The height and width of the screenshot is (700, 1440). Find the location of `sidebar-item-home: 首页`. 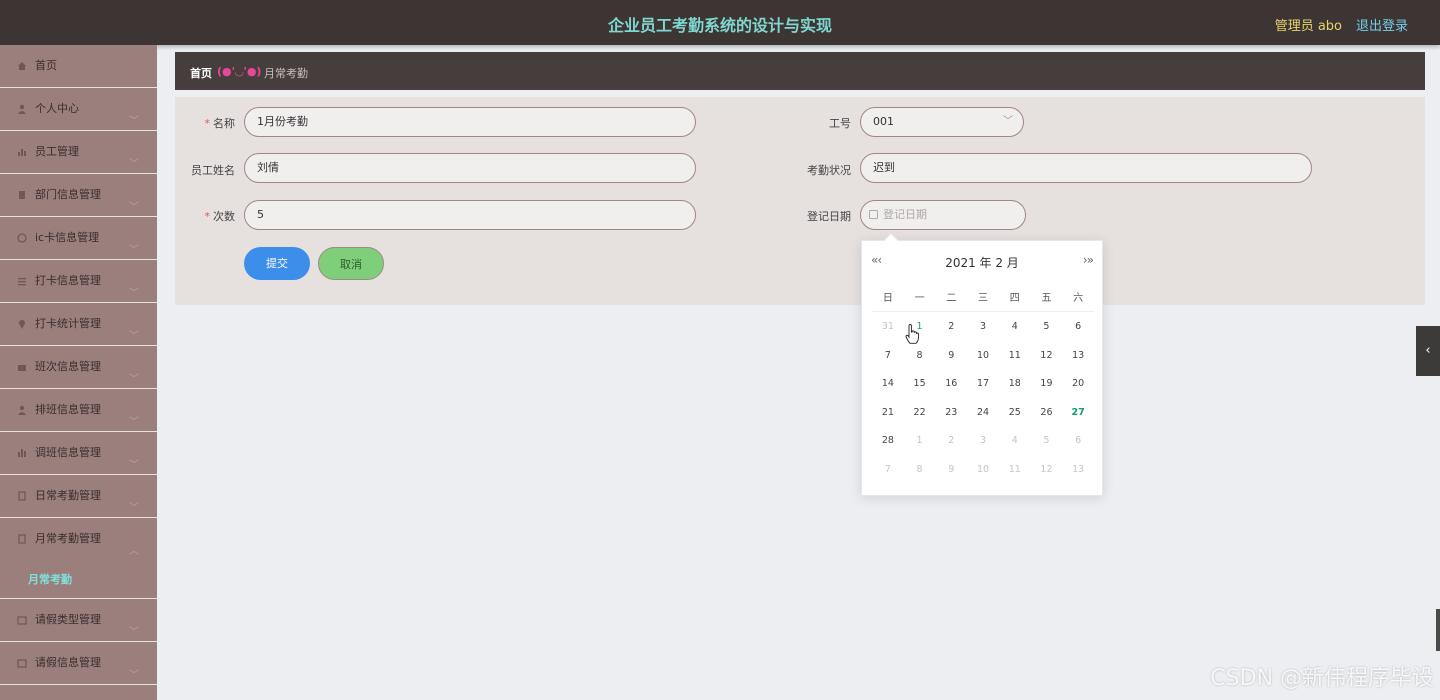

sidebar-item-home: 首页 is located at coordinates (78, 66).